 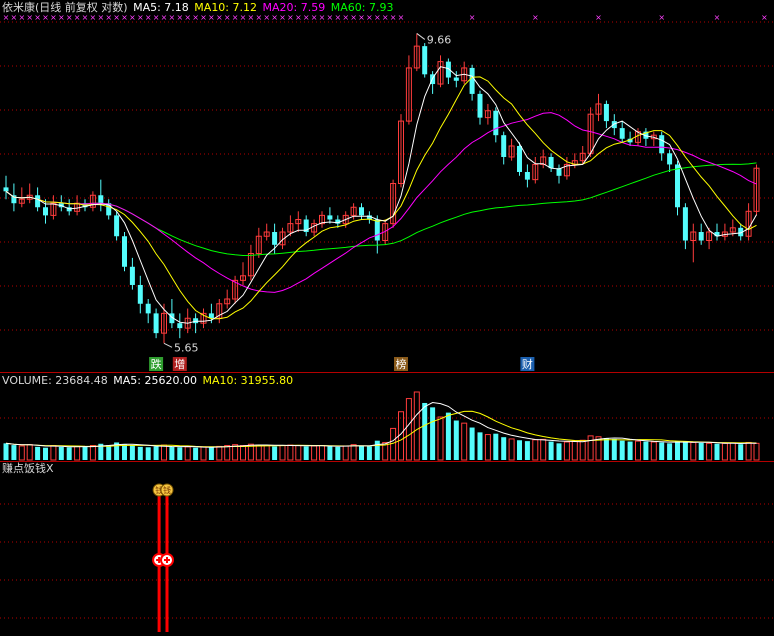 What do you see at coordinates (362, 7) in the screenshot?
I see `ma60-label: MA60: 7.93` at bounding box center [362, 7].